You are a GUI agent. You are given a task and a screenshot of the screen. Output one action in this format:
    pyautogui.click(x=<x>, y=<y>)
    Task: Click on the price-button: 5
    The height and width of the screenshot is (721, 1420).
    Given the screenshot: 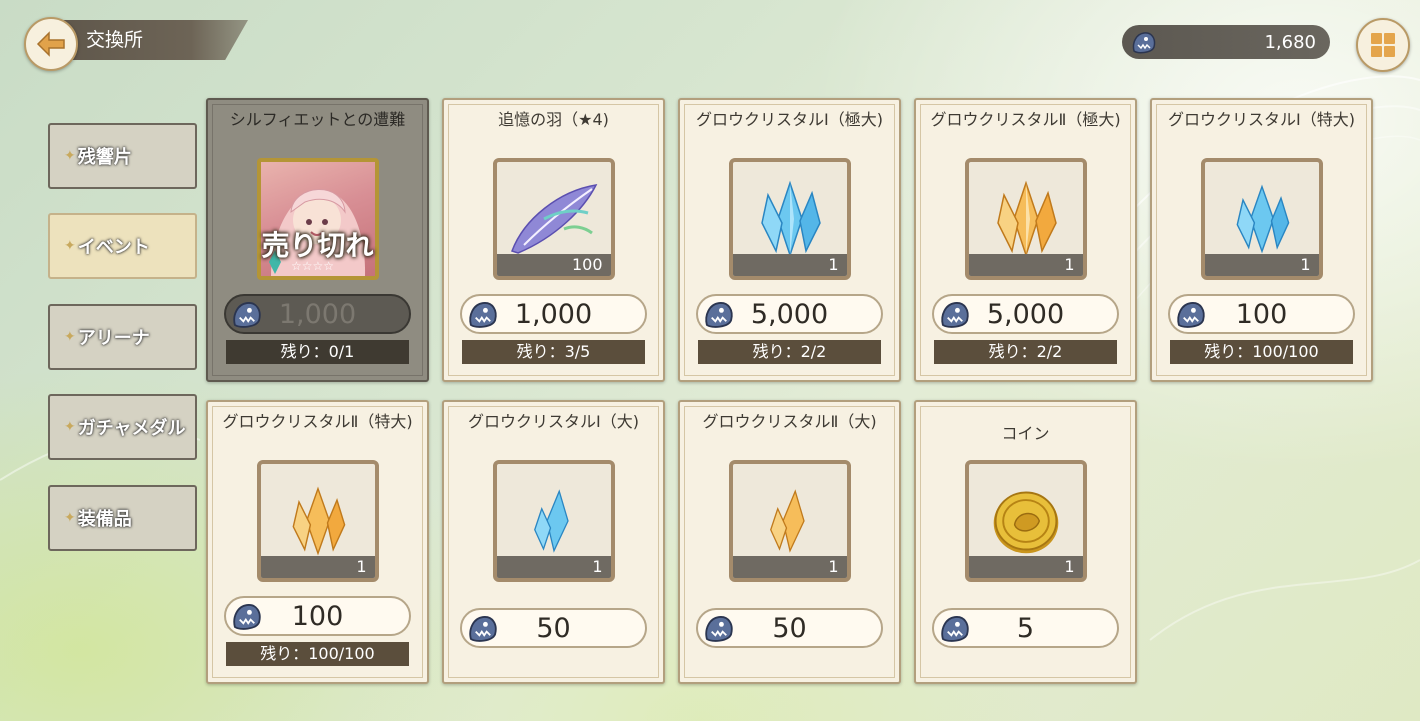 What is the action you would take?
    pyautogui.click(x=1025, y=628)
    